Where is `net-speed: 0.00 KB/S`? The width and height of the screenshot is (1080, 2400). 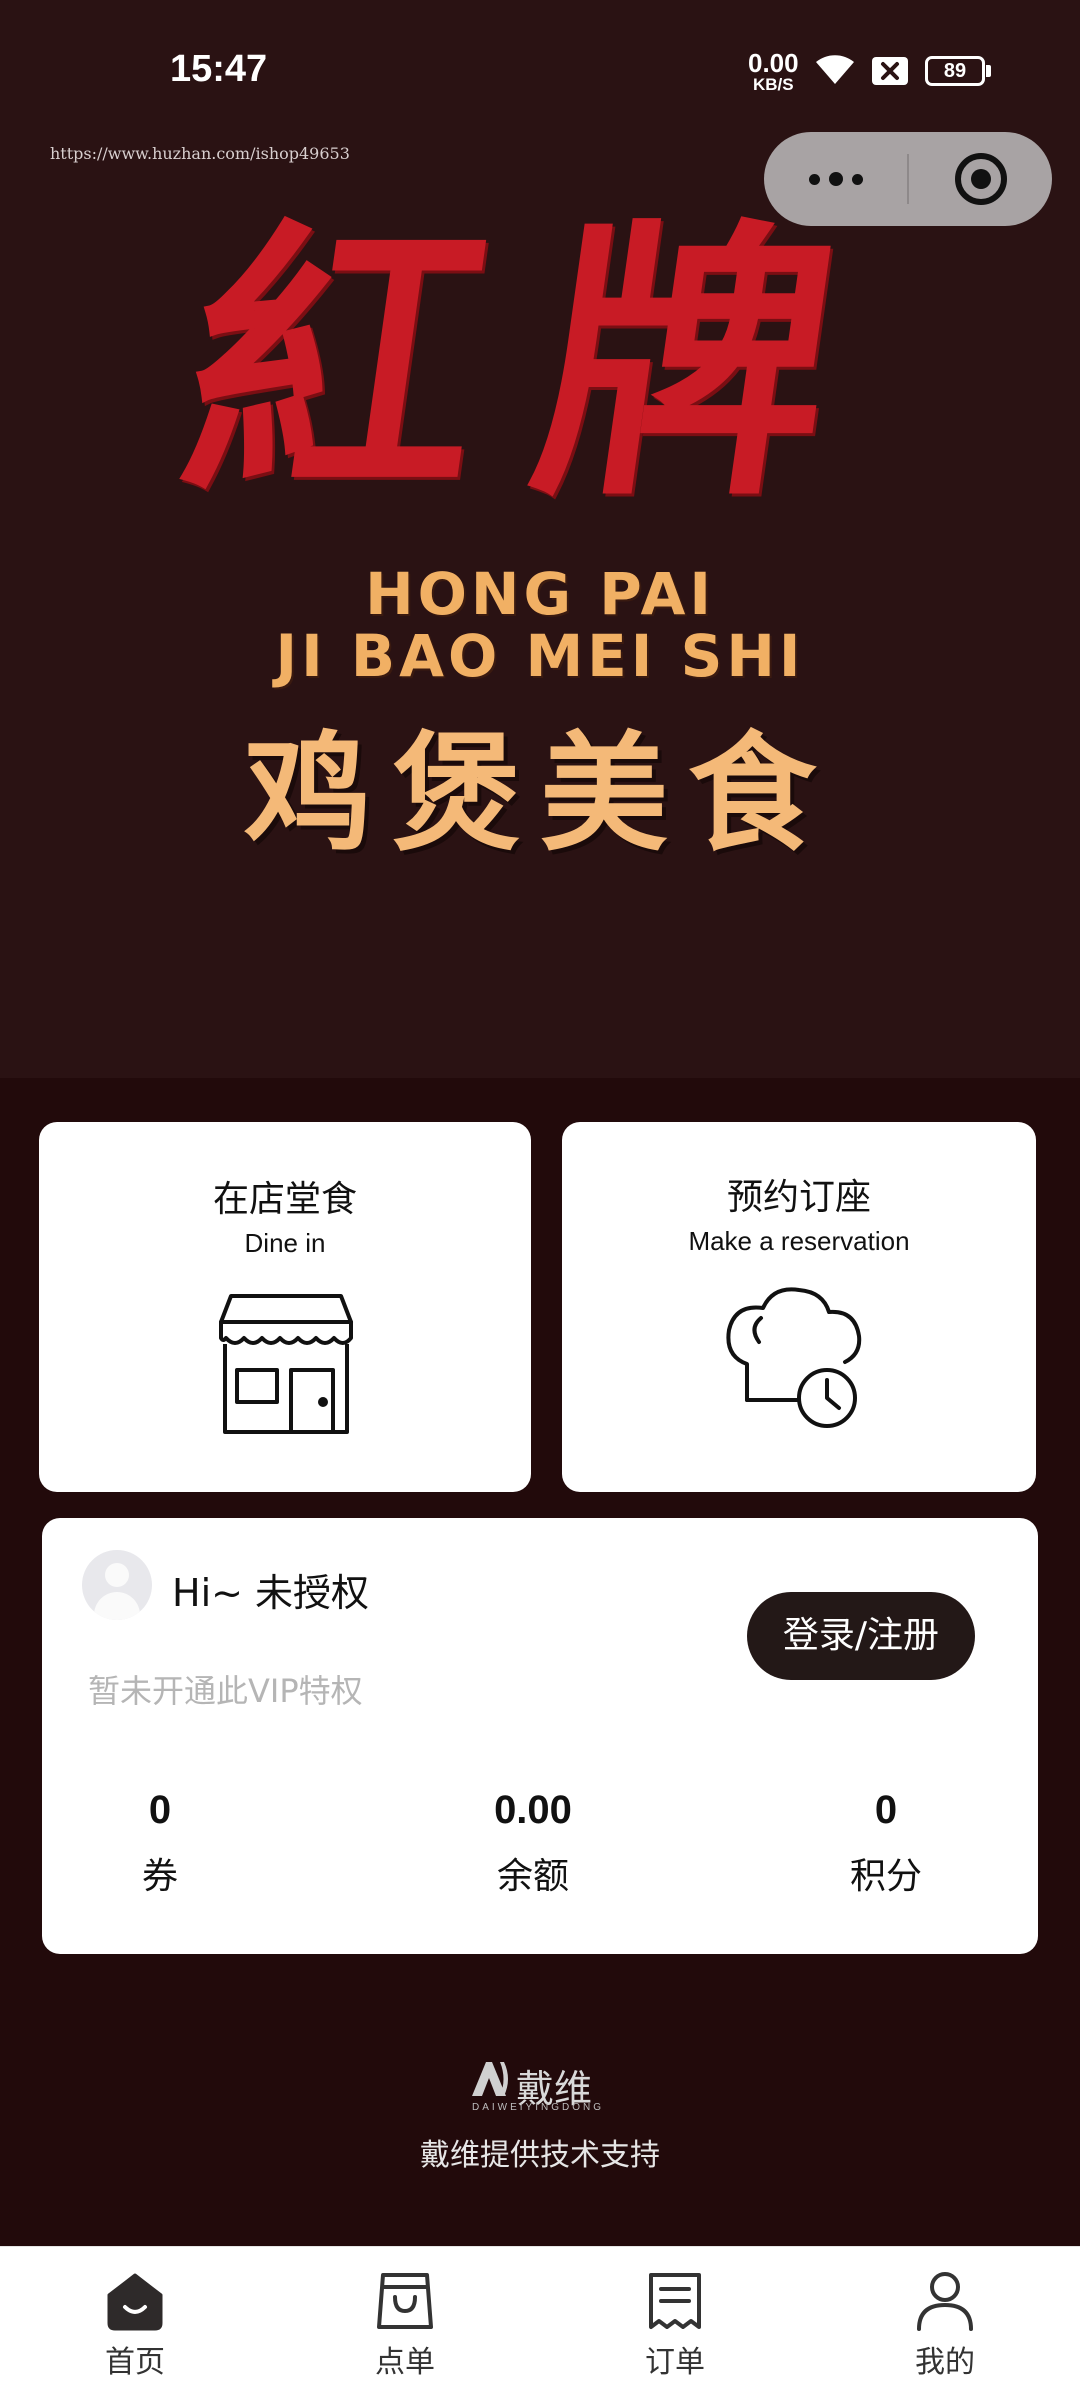 net-speed: 0.00 KB/S is located at coordinates (773, 71).